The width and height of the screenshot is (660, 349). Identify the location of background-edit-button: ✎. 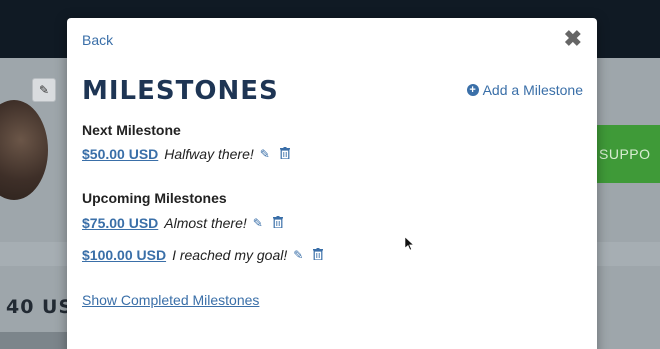
(44, 90).